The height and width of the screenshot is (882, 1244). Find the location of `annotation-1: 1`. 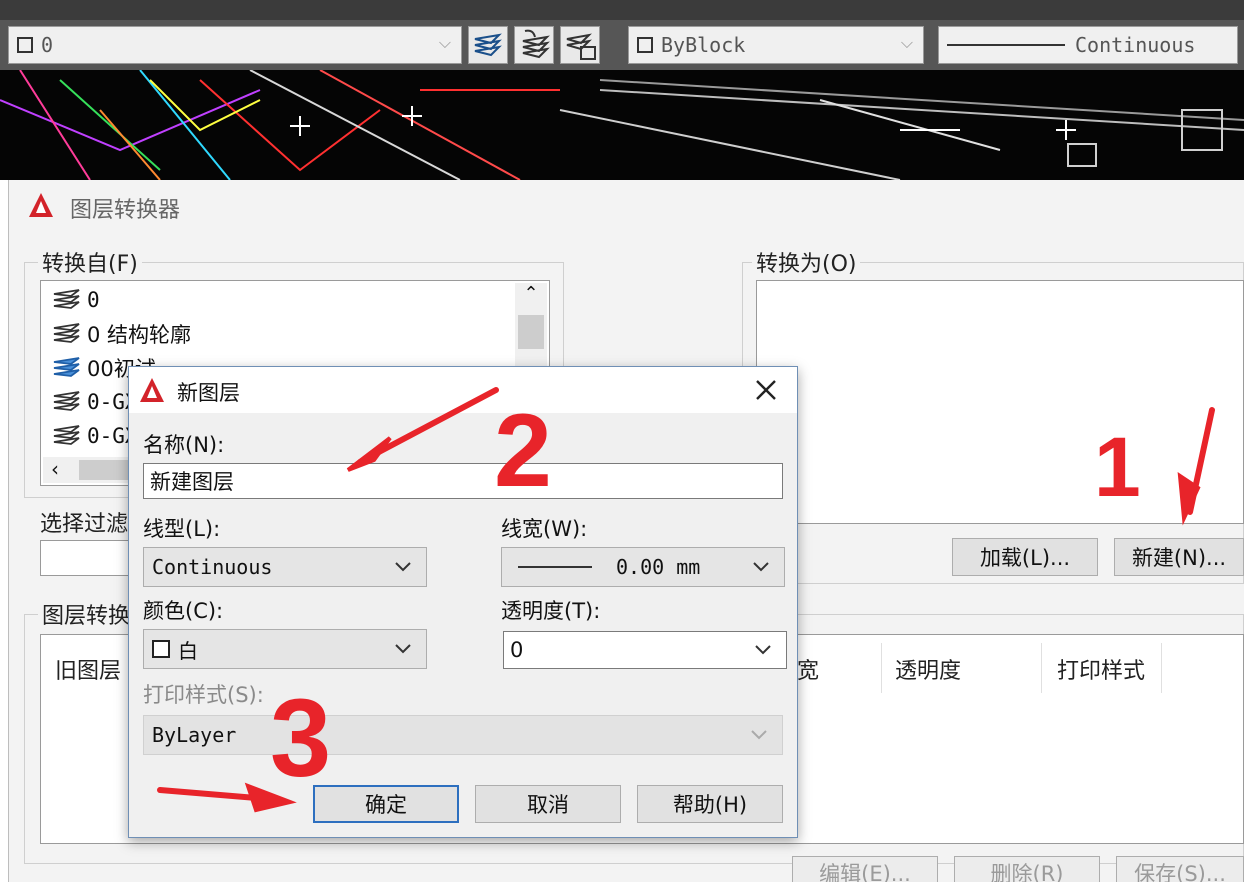

annotation-1: 1 is located at coordinates (1117, 467).